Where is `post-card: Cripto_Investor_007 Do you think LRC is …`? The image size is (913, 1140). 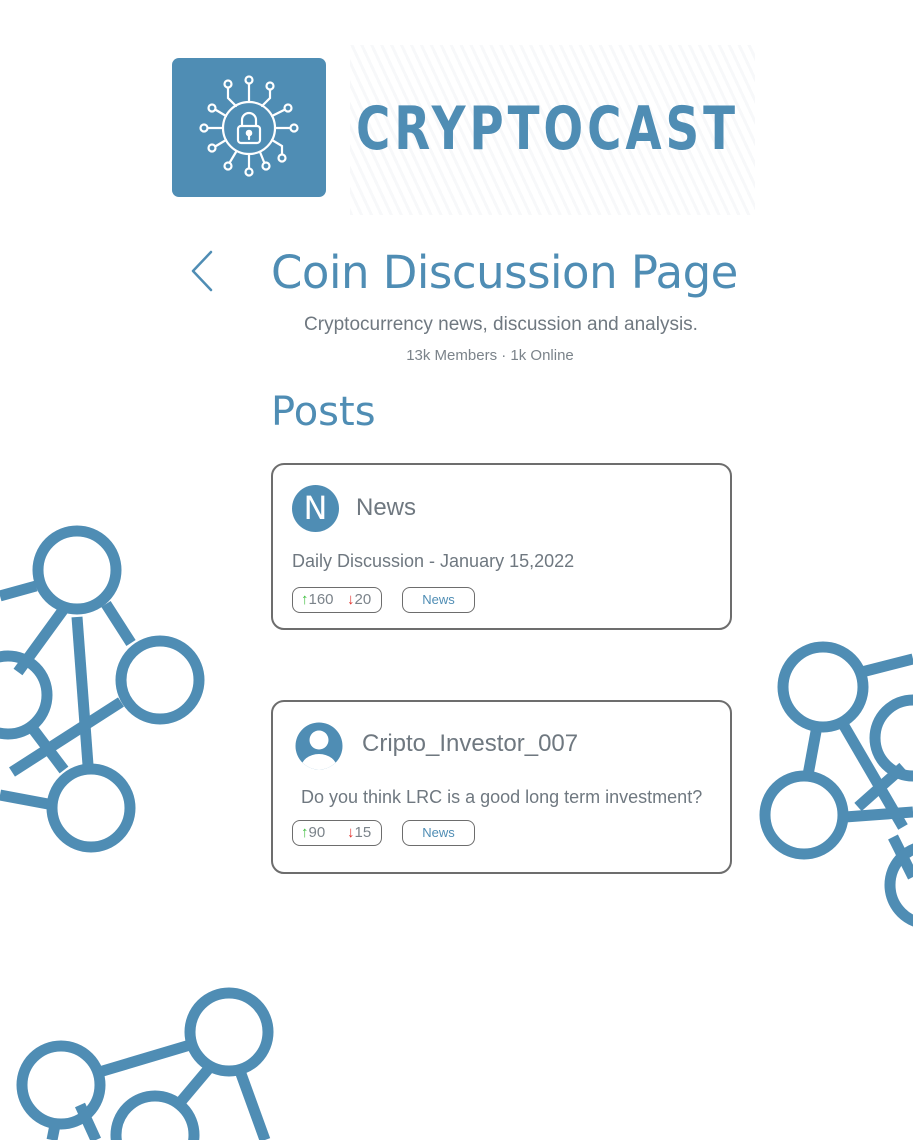
post-card: Cripto_Investor_007 Do you think LRC is … is located at coordinates (501, 787).